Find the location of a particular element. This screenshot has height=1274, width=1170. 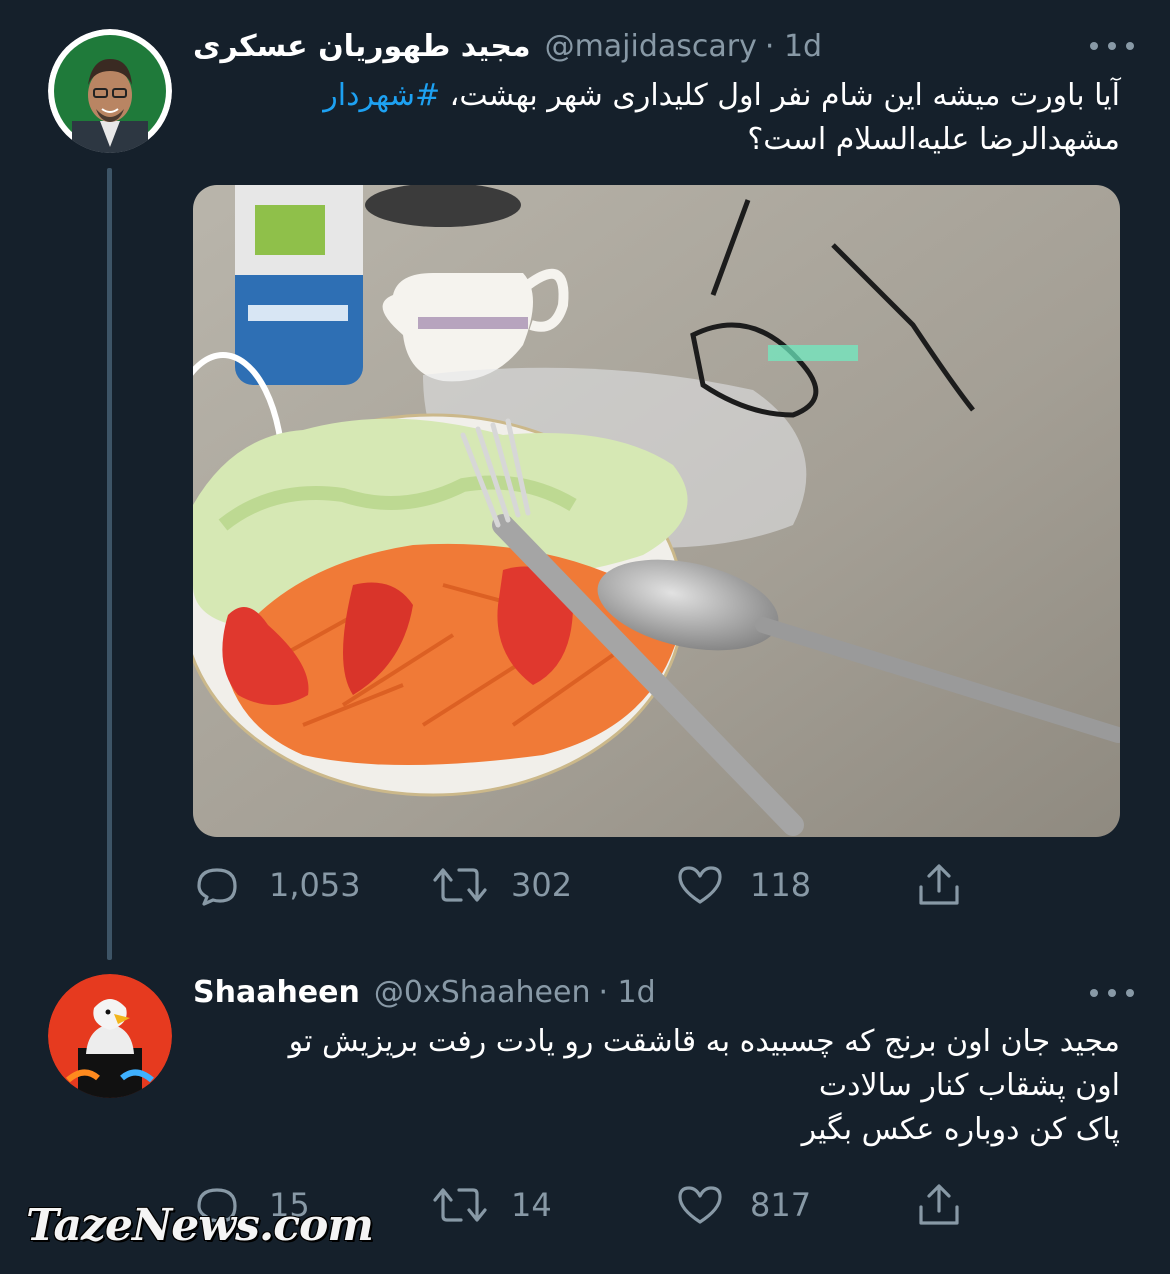

reply-author-handle: @0xShaaheen is located at coordinates (482, 992).